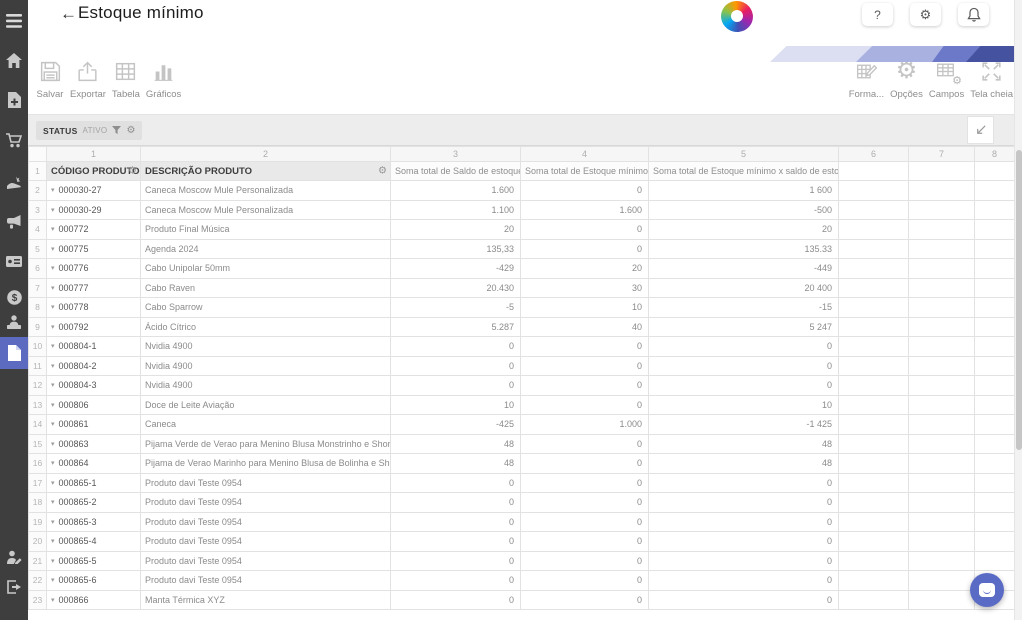 This screenshot has width=1022, height=620. Describe the element at coordinates (991, 78) in the screenshot. I see `fullscreen-button: Tela cheia` at that location.